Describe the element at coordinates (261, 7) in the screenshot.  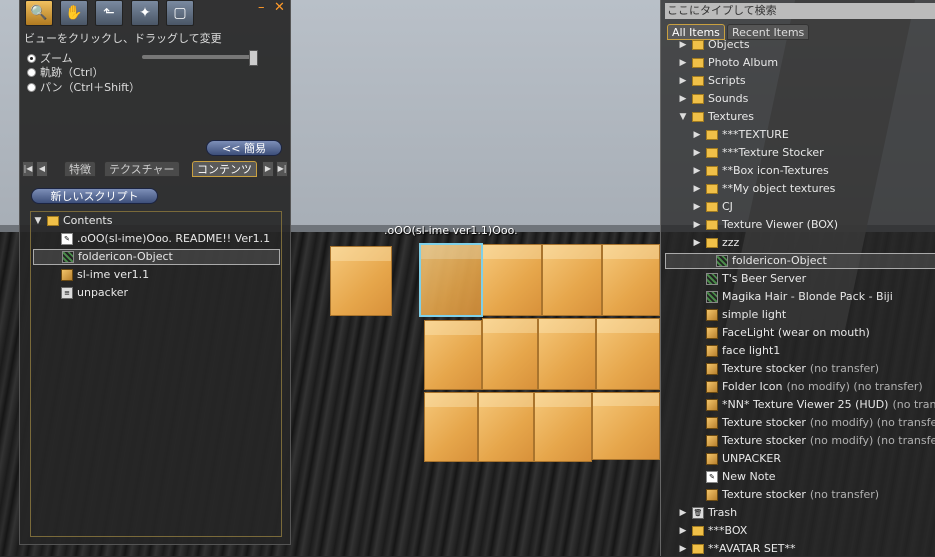
I see `minimize-button: –` at that location.